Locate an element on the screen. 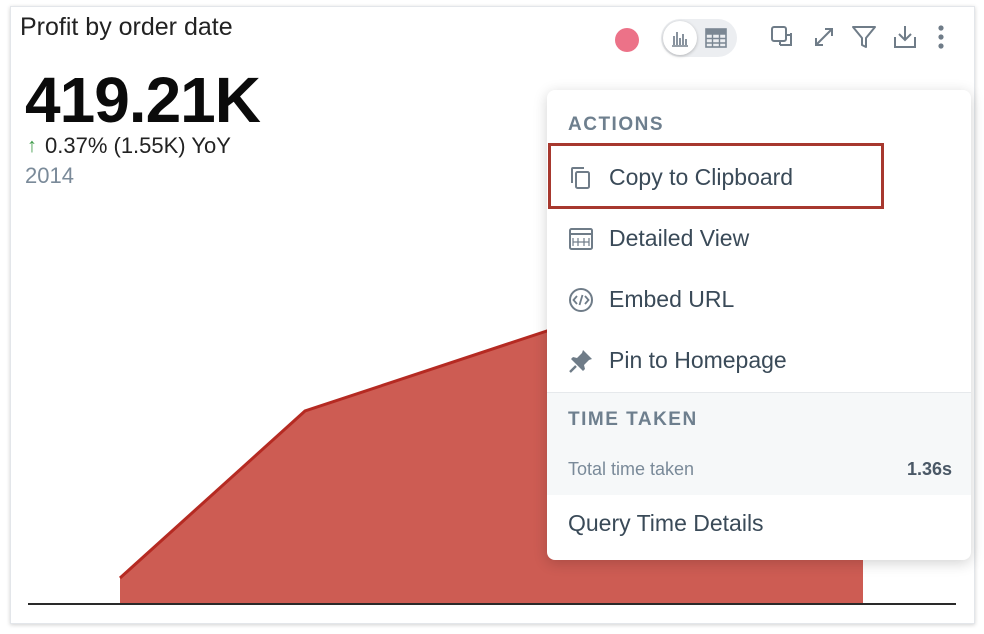  actions-header: ACTIONS is located at coordinates (616, 124).